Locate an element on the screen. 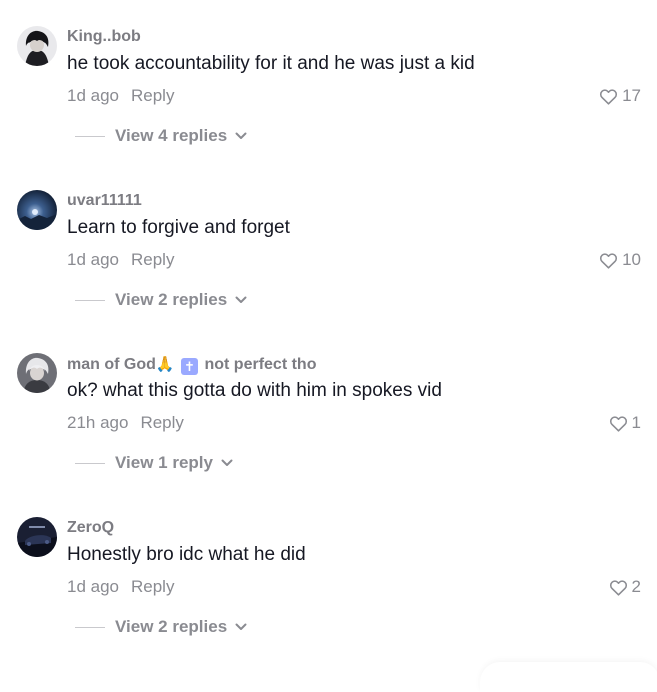  cross-emoji: ✝ is located at coordinates (190, 366).